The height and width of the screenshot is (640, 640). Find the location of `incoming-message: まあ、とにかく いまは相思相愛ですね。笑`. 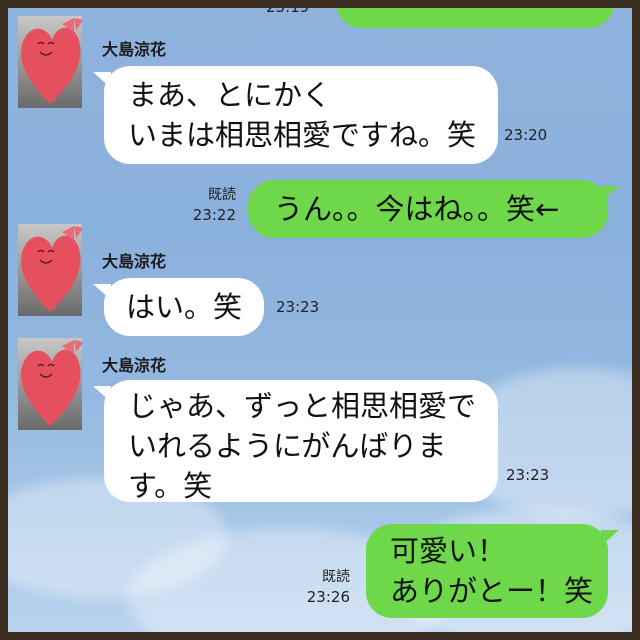

incoming-message: まあ、とにかく いまは相思相愛ですね。笑 is located at coordinates (295, 115).